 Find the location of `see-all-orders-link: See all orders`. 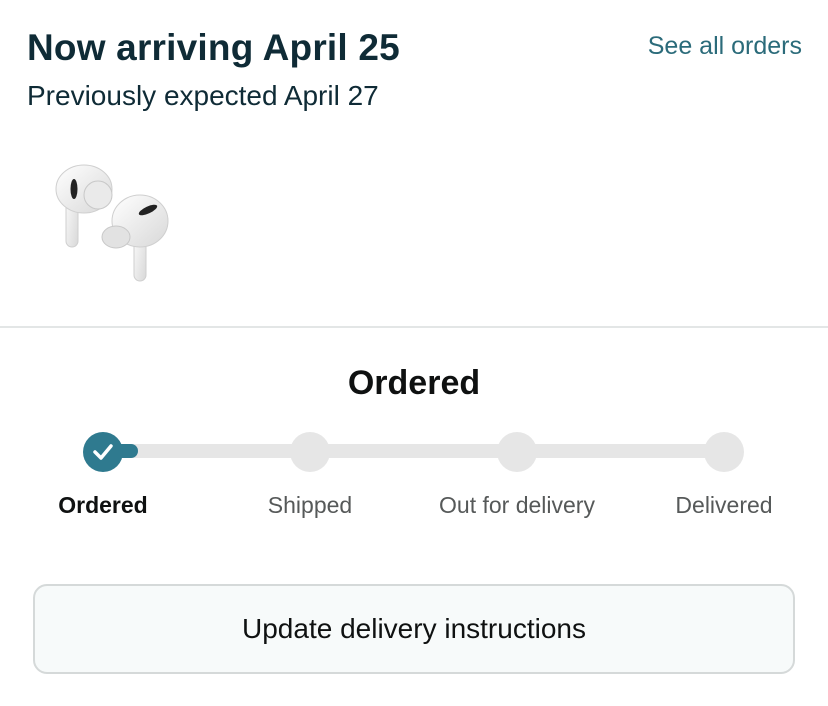

see-all-orders-link: See all orders is located at coordinates (725, 46).